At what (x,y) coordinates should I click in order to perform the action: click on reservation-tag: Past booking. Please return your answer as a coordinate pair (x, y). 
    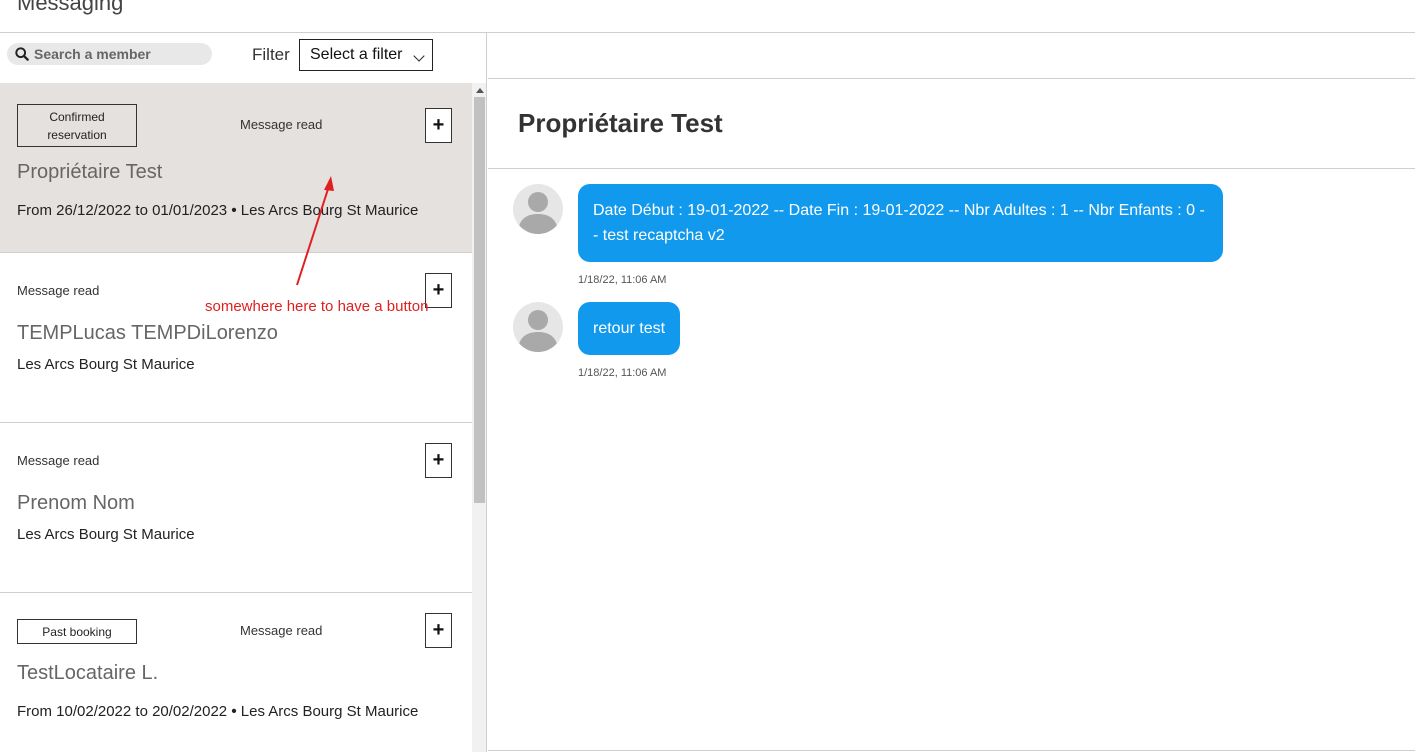
    Looking at the image, I should click on (77, 631).